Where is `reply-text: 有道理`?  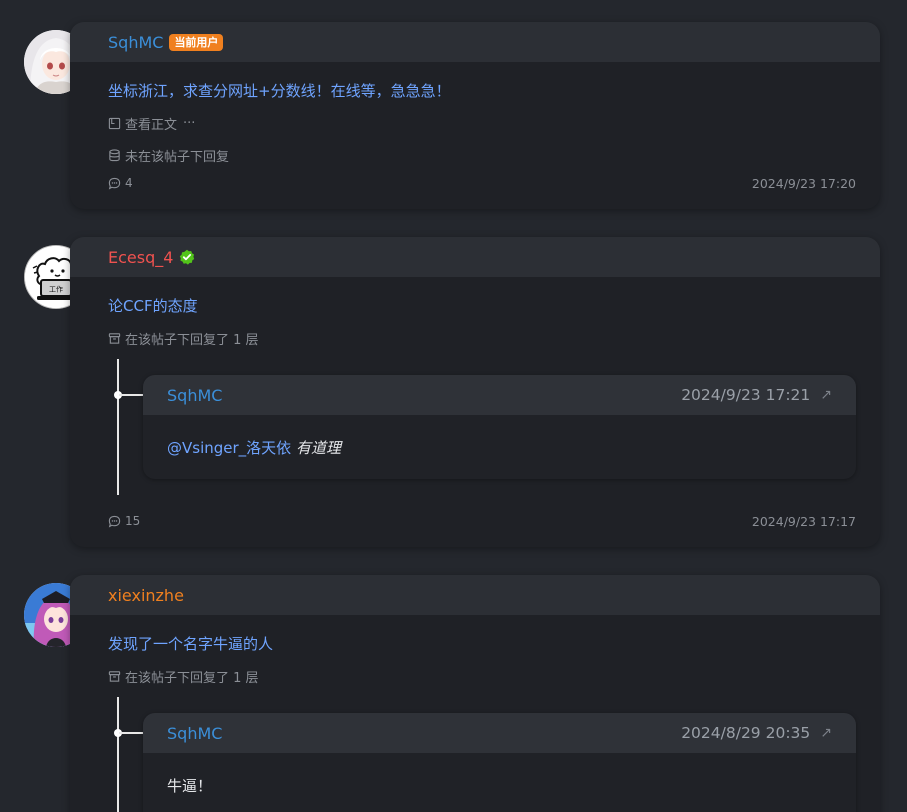
reply-text: 有道理 is located at coordinates (318, 448).